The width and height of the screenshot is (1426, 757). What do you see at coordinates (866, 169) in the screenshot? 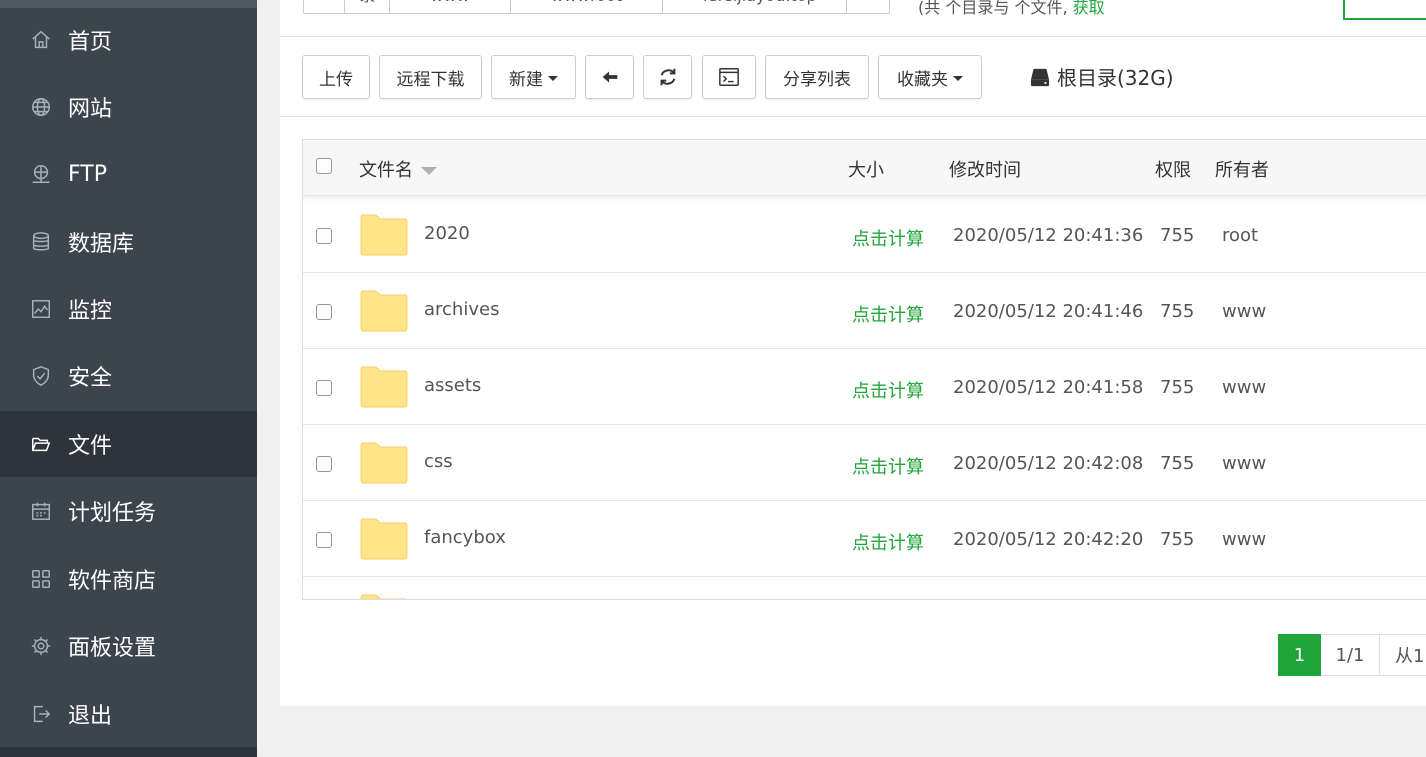
I see `column-header-size: 大小` at bounding box center [866, 169].